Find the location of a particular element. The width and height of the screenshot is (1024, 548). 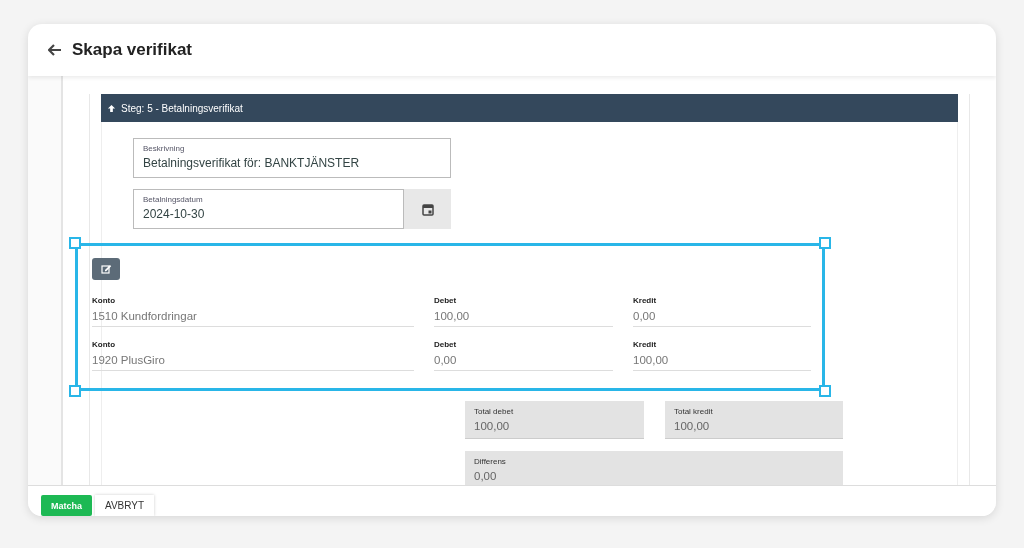

debit-cell: Debet 100,00 is located at coordinates (523, 311).